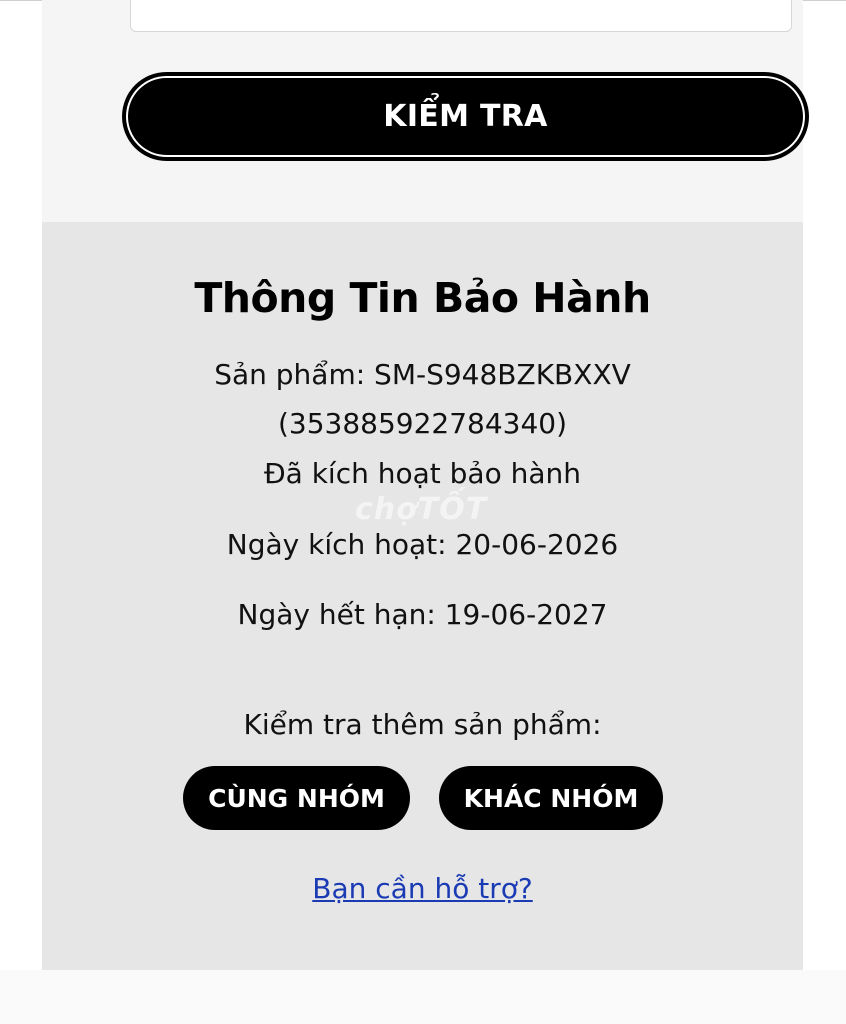 The height and width of the screenshot is (1024, 846). What do you see at coordinates (421, 509) in the screenshot?
I see `chotot-watermark: chợTỐT` at bounding box center [421, 509].